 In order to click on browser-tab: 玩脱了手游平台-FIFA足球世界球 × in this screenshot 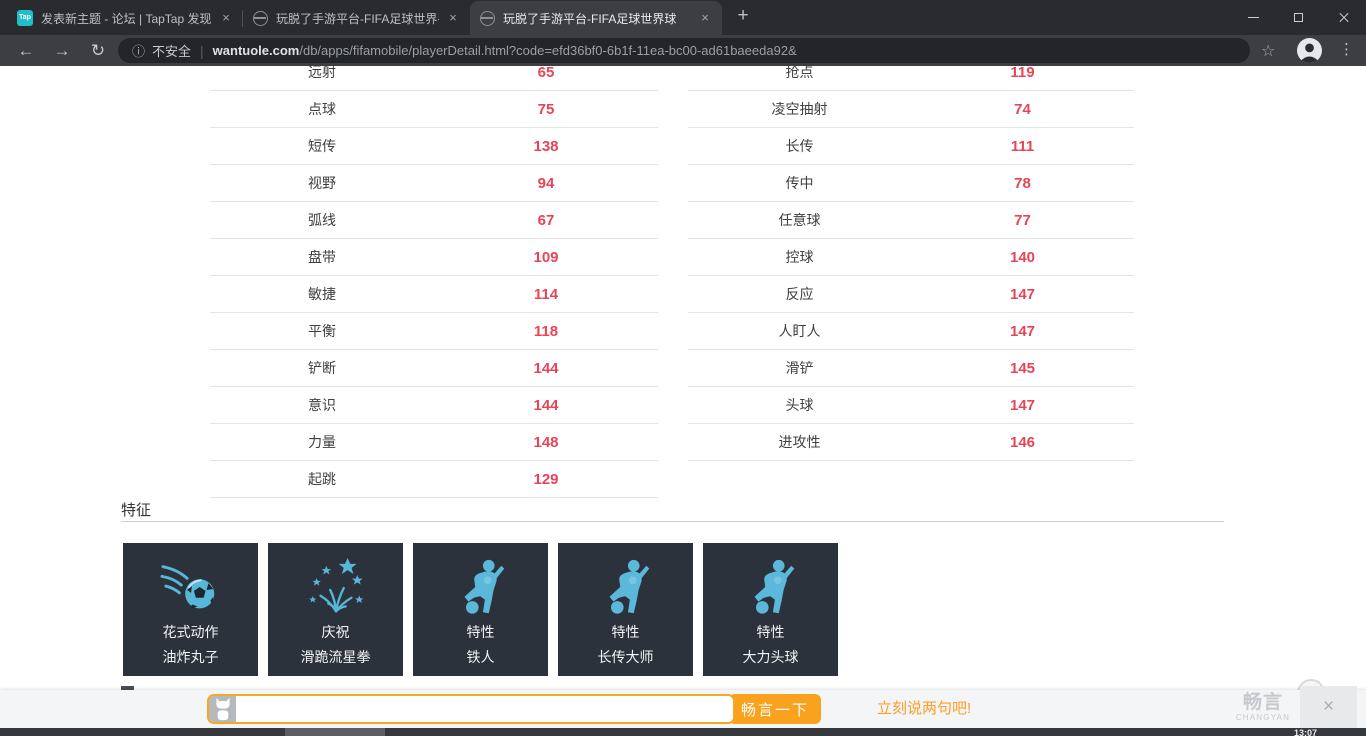, I will do `click(596, 18)`.